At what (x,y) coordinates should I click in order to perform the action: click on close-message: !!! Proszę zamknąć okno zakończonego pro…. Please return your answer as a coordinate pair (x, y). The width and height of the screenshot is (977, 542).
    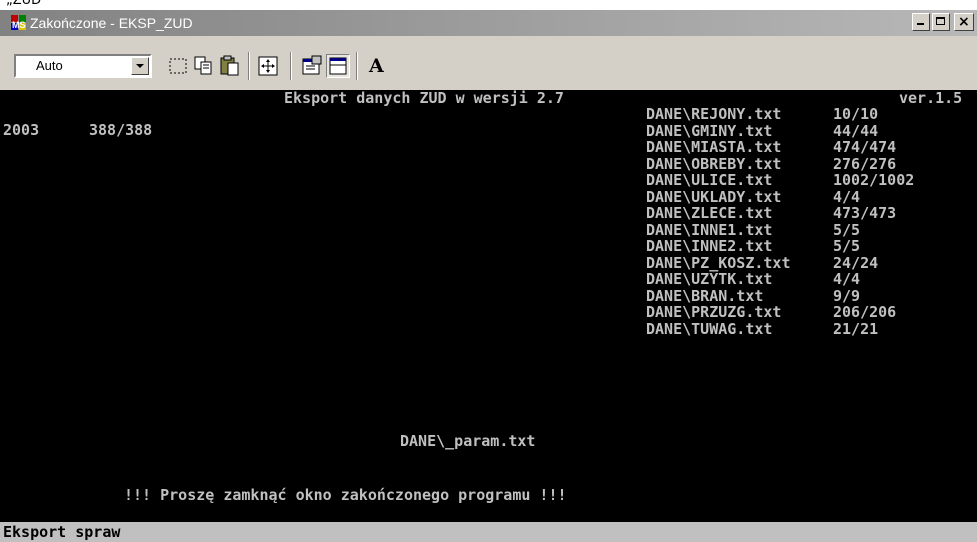
    Looking at the image, I should click on (345, 495).